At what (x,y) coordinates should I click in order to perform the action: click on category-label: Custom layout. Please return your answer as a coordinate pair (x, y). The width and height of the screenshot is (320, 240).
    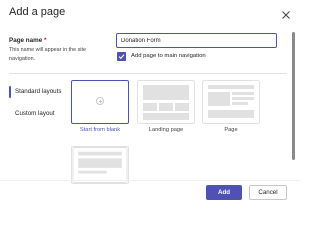
    Looking at the image, I should click on (35, 113).